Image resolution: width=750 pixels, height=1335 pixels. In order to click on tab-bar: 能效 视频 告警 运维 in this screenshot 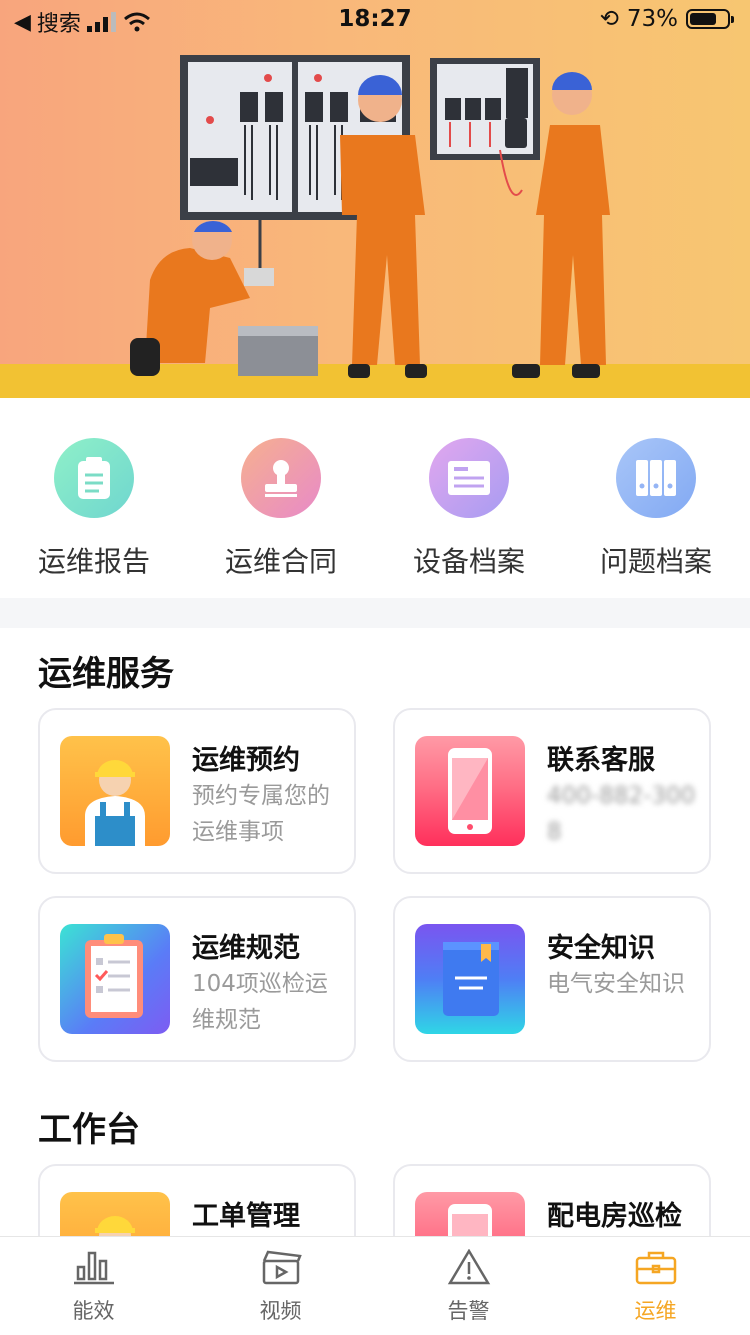, I will do `click(375, 1285)`.